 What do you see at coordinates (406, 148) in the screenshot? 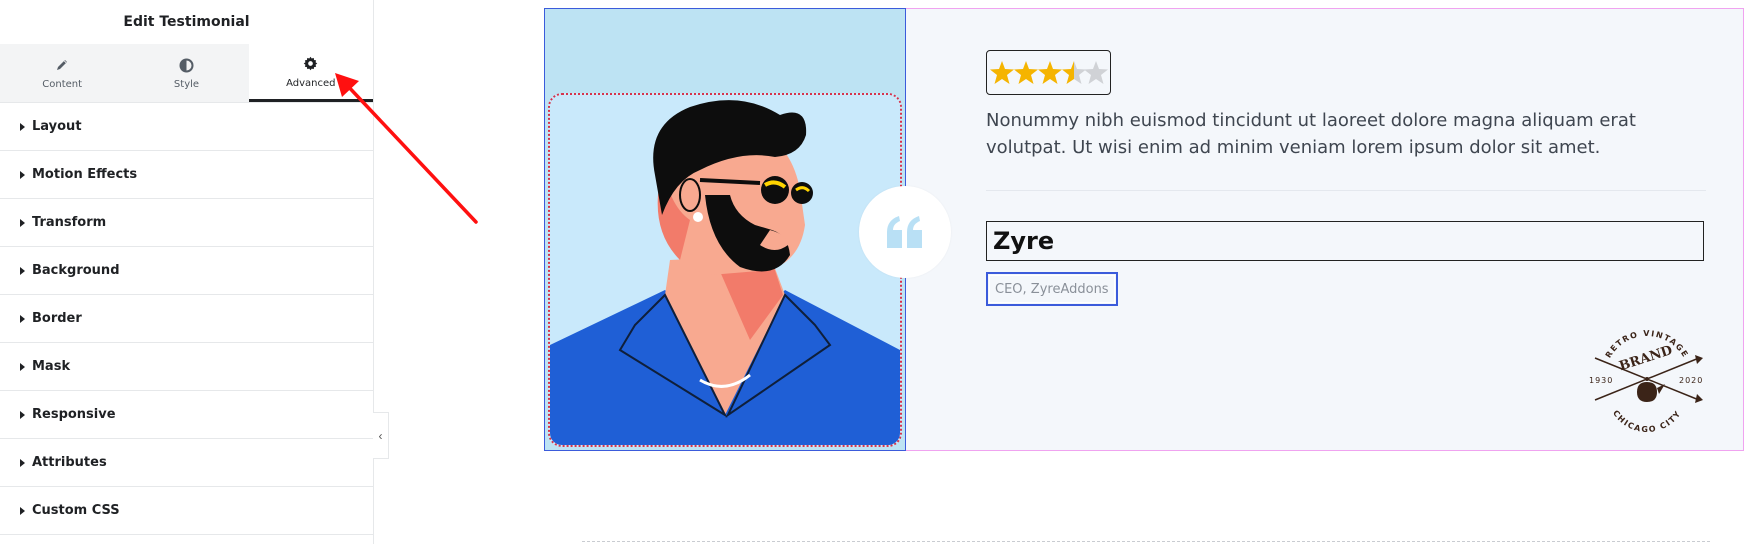
I see `annotation-arrow-icon` at bounding box center [406, 148].